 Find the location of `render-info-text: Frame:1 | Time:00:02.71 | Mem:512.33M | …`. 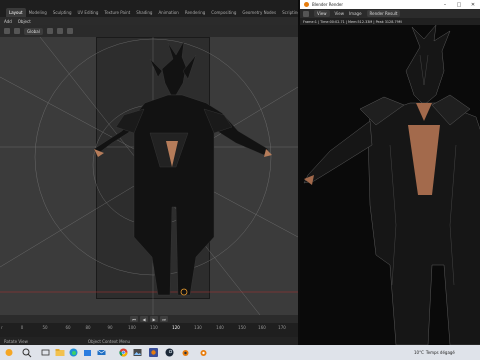

render-info-text: Frame:1 | Time:00:02.71 | Mem:512.33M | … is located at coordinates (352, 21).